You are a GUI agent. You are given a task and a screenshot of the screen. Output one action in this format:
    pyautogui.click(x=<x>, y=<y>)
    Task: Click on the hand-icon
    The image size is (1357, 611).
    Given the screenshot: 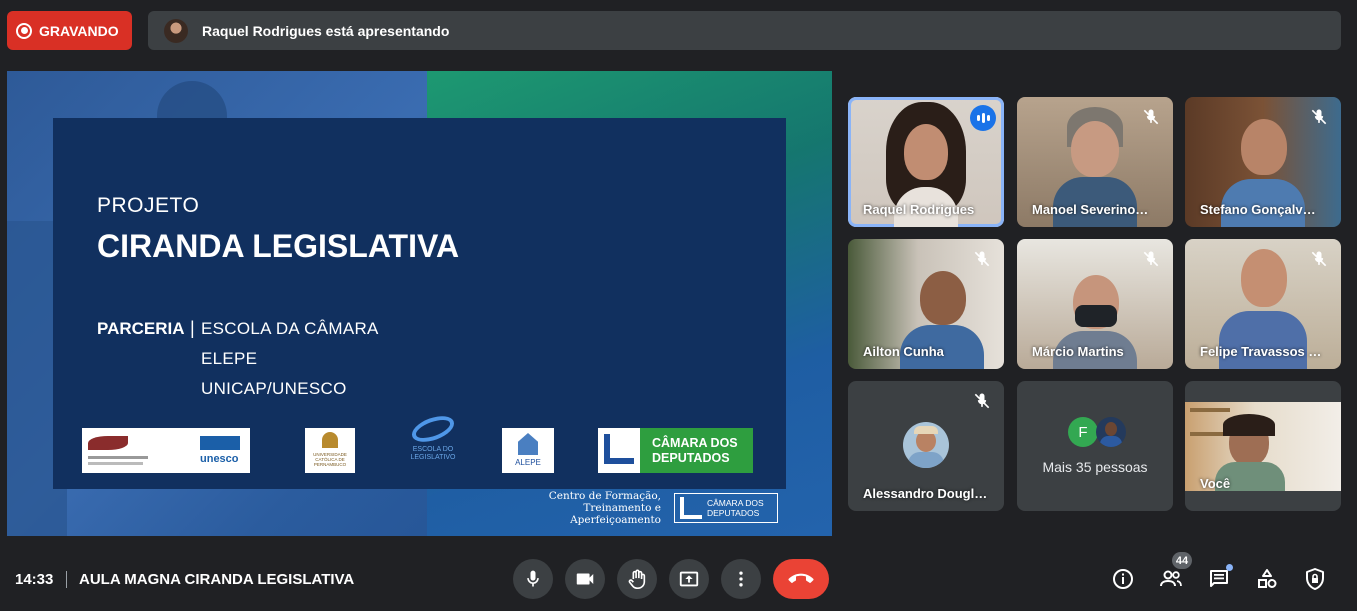 What is the action you would take?
    pyautogui.click(x=637, y=579)
    